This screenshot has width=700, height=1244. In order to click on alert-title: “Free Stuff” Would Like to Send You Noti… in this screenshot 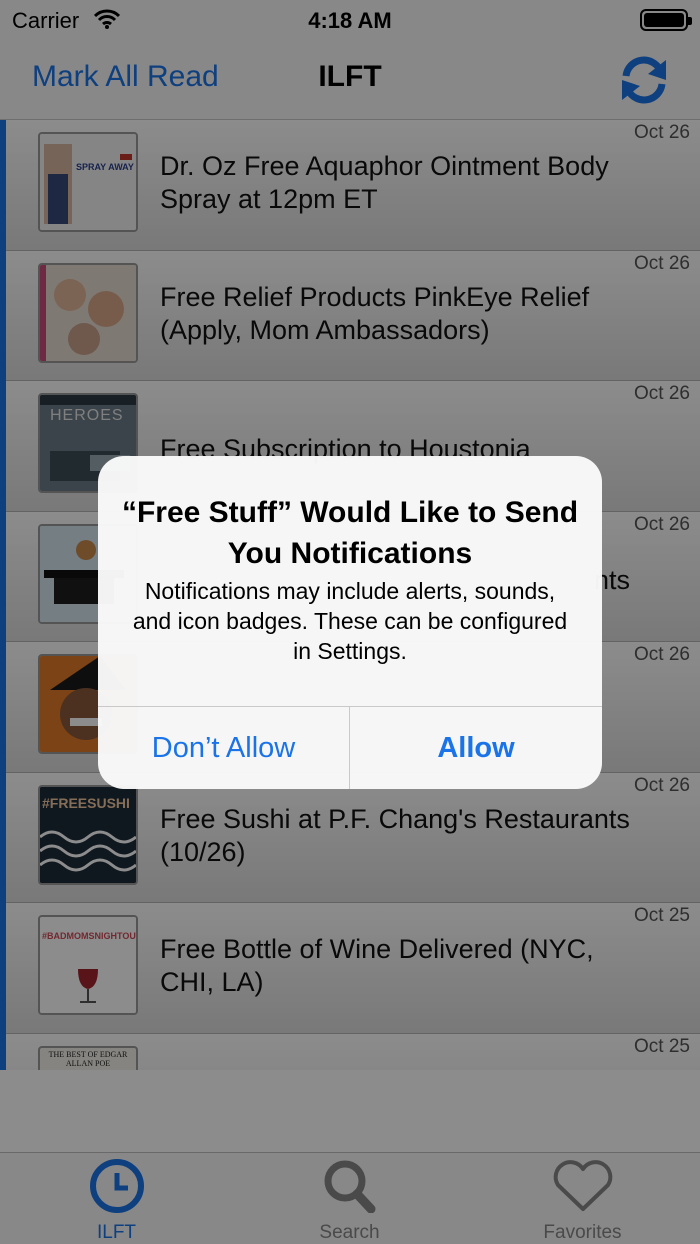, I will do `click(350, 533)`.